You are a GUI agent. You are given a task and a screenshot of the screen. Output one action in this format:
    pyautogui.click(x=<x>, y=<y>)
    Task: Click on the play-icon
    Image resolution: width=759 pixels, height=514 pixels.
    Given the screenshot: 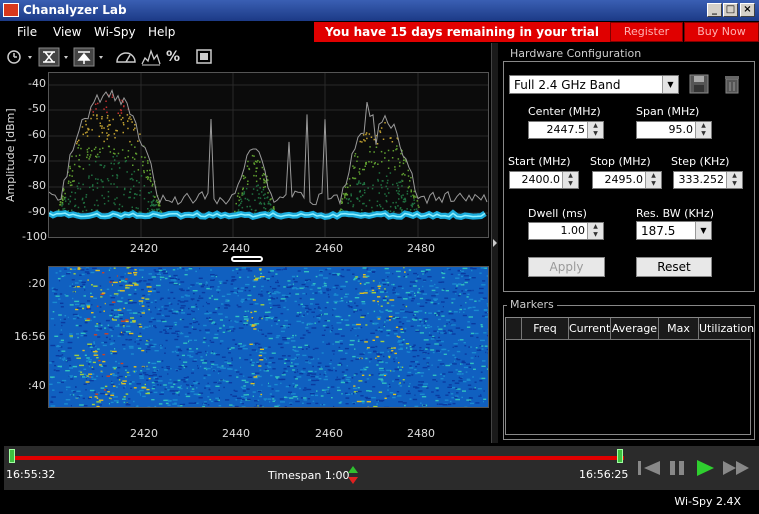 What is the action you would take?
    pyautogui.click(x=705, y=470)
    